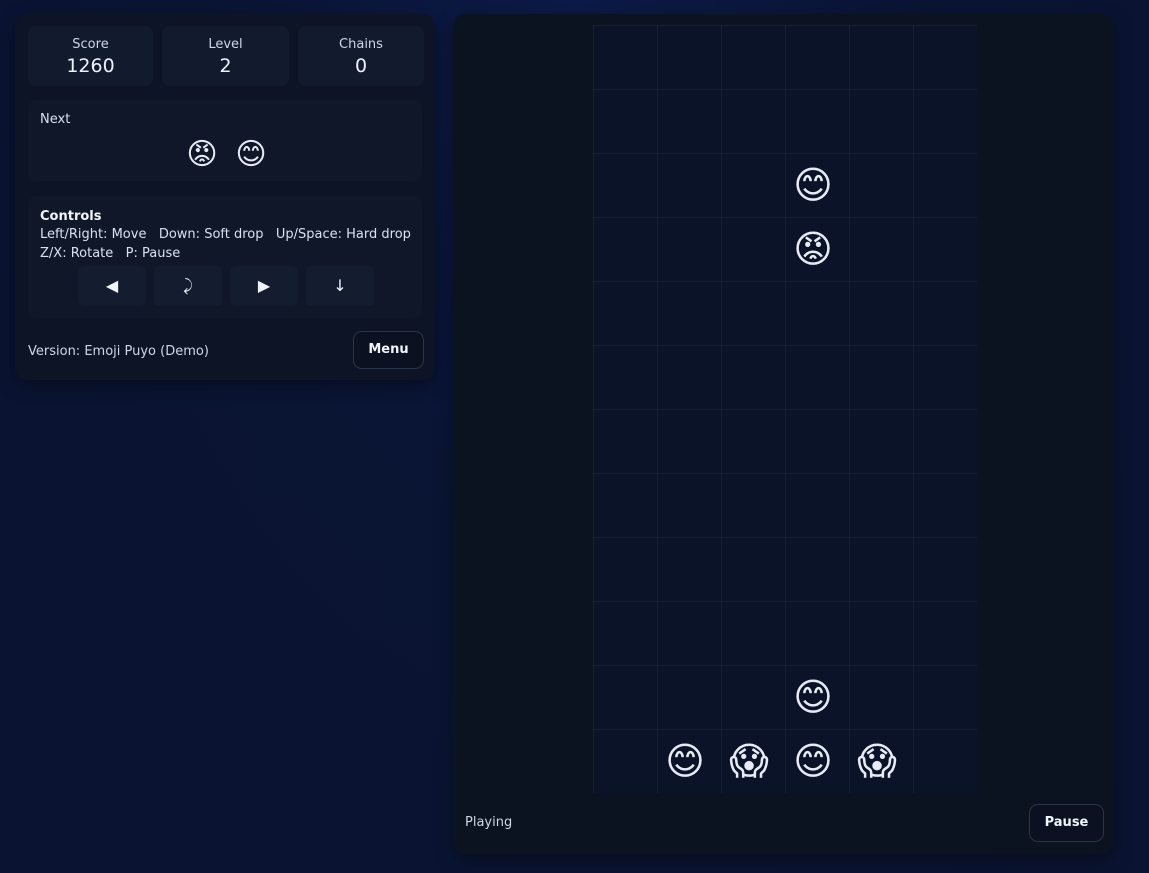  Describe the element at coordinates (225, 140) in the screenshot. I see `next-preview: Next 😡 😊` at that location.